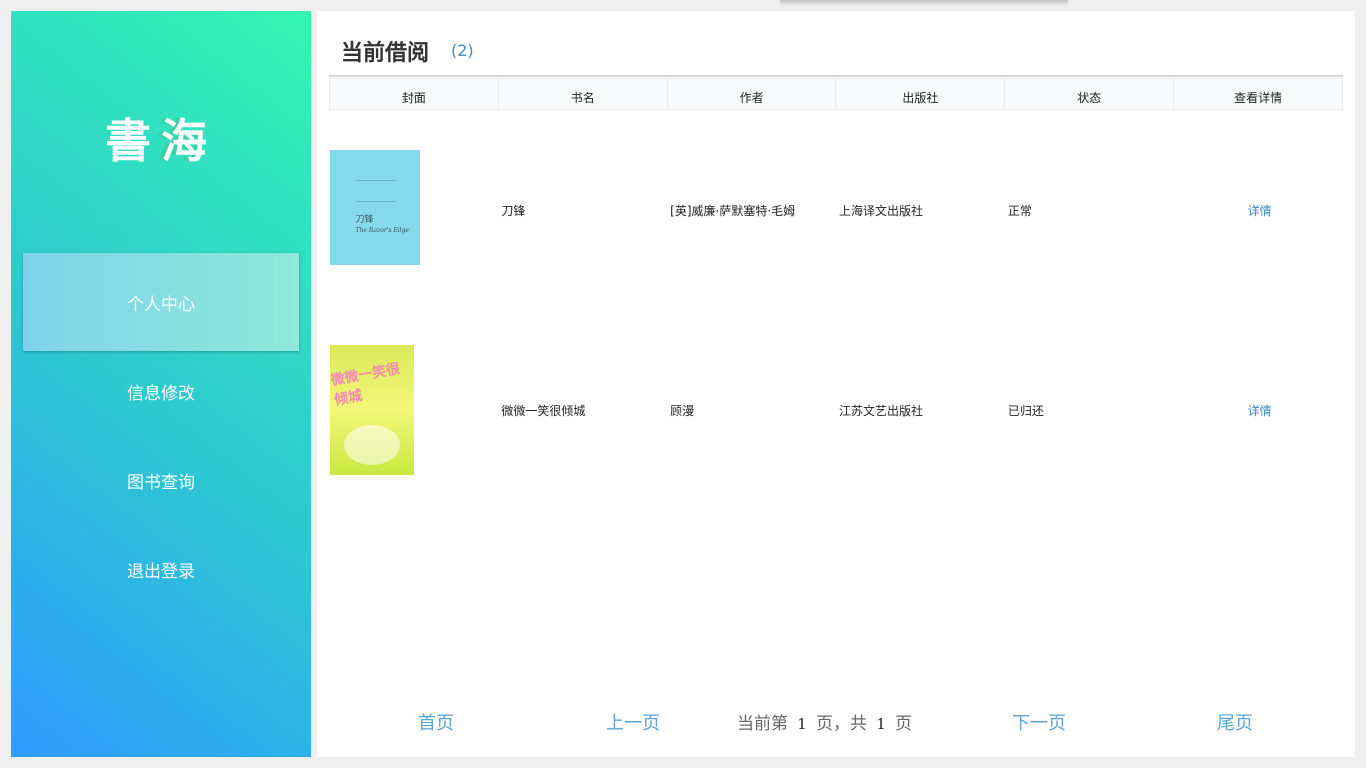 This screenshot has width=1366, height=768. I want to click on book-name-cell: 刀锋, so click(513, 210).